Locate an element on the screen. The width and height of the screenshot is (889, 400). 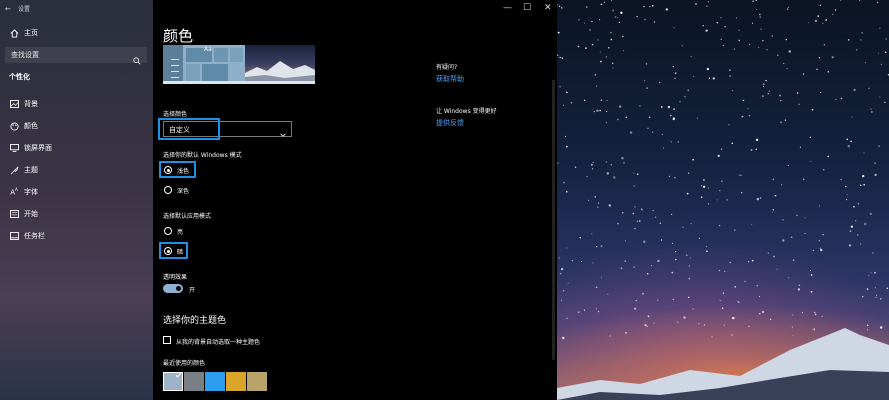
transparency-toggle is located at coordinates (173, 288).